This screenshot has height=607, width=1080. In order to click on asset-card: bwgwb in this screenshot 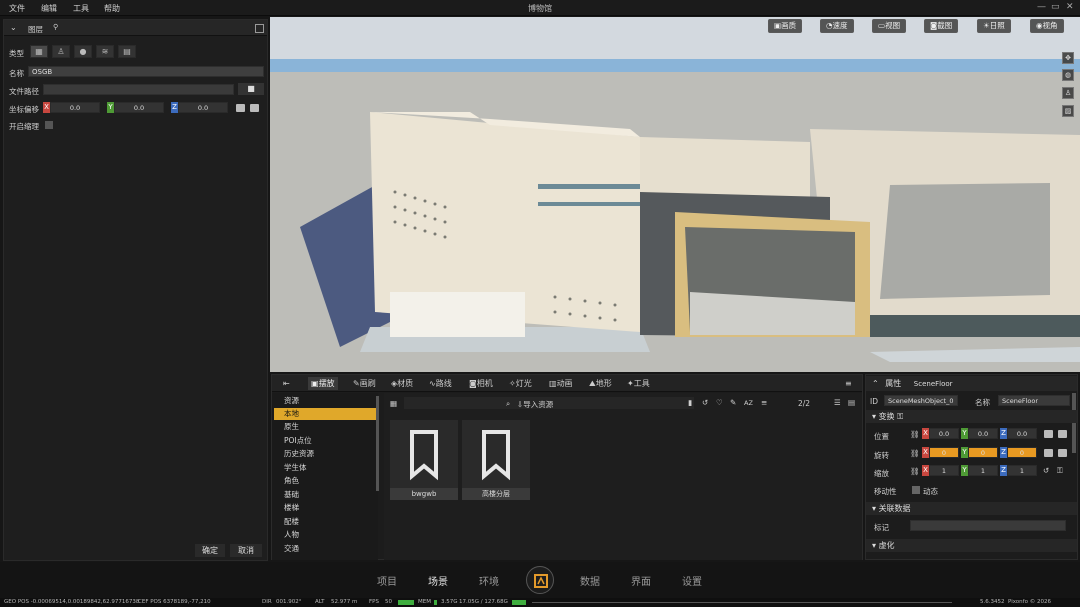, I will do `click(424, 460)`.